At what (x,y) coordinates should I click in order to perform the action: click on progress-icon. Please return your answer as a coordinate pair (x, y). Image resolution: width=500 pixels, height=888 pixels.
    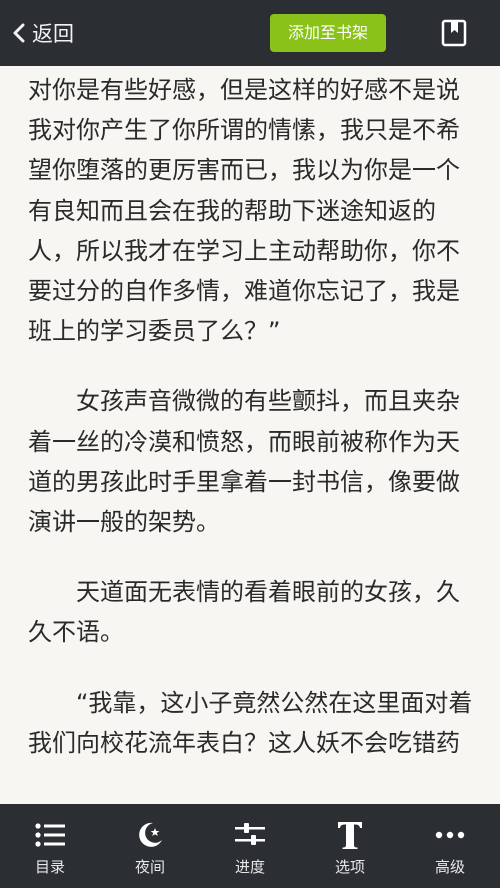
    Looking at the image, I should click on (250, 834).